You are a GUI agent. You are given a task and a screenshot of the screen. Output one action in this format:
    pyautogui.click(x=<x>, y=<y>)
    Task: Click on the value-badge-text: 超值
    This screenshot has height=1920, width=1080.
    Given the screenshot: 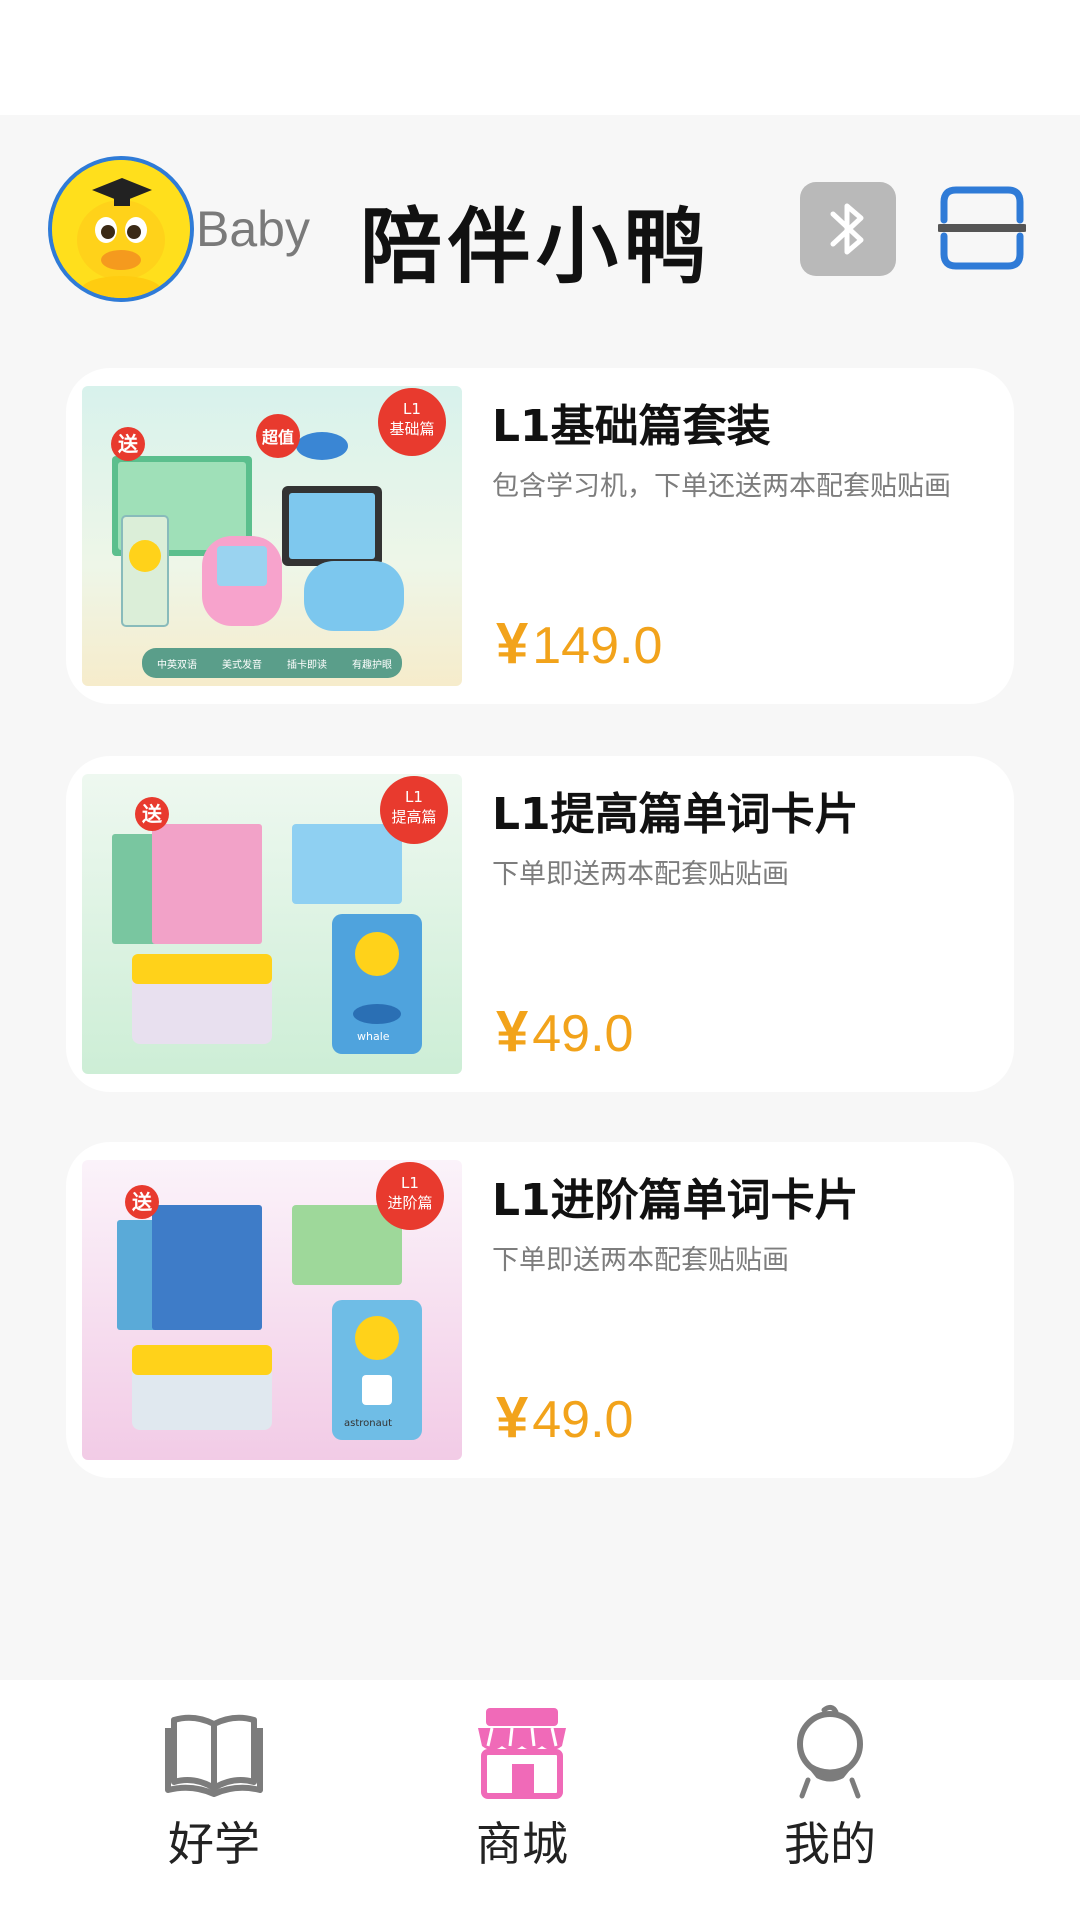 What is the action you would take?
    pyautogui.click(x=277, y=437)
    